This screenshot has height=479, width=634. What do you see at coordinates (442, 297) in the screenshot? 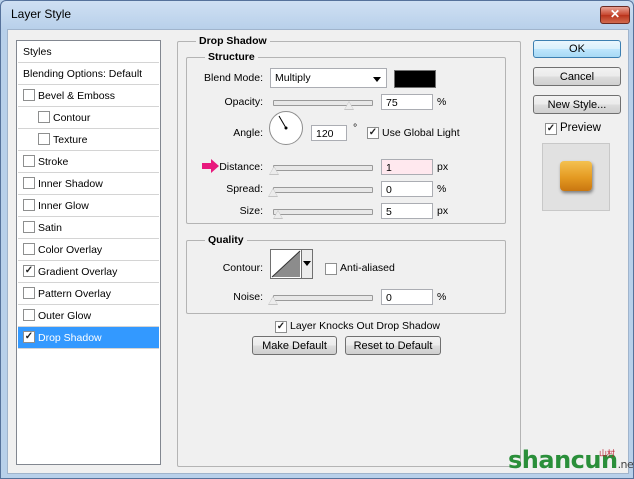
I see `noise-unit: %` at bounding box center [442, 297].